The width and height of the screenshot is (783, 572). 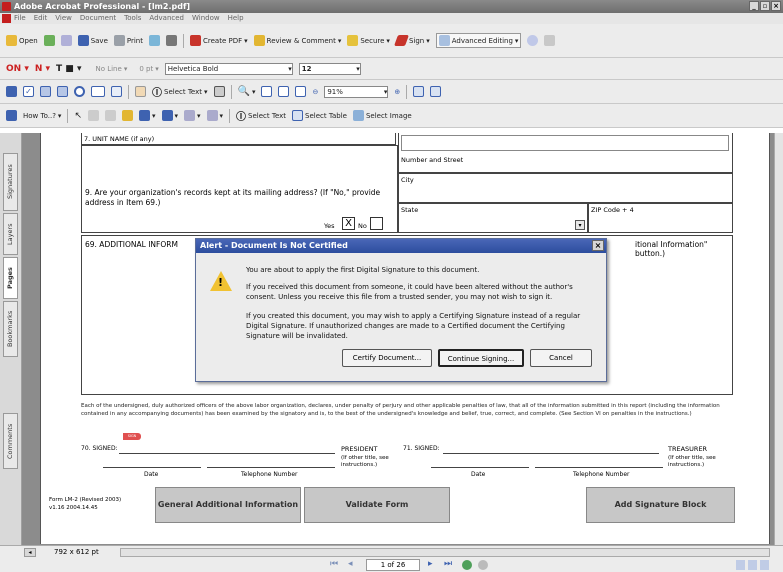 What do you see at coordinates (11, 91) in the screenshot?
I see `button-tool-icon` at bounding box center [11, 91].